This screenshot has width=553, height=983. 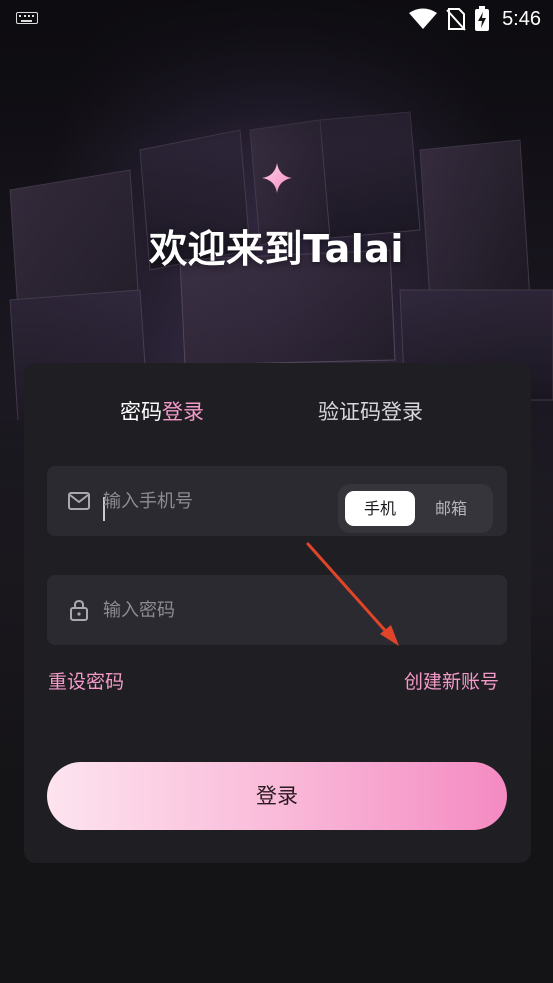 I want to click on welcome-title: 欢迎来到Talai, so click(x=276, y=249).